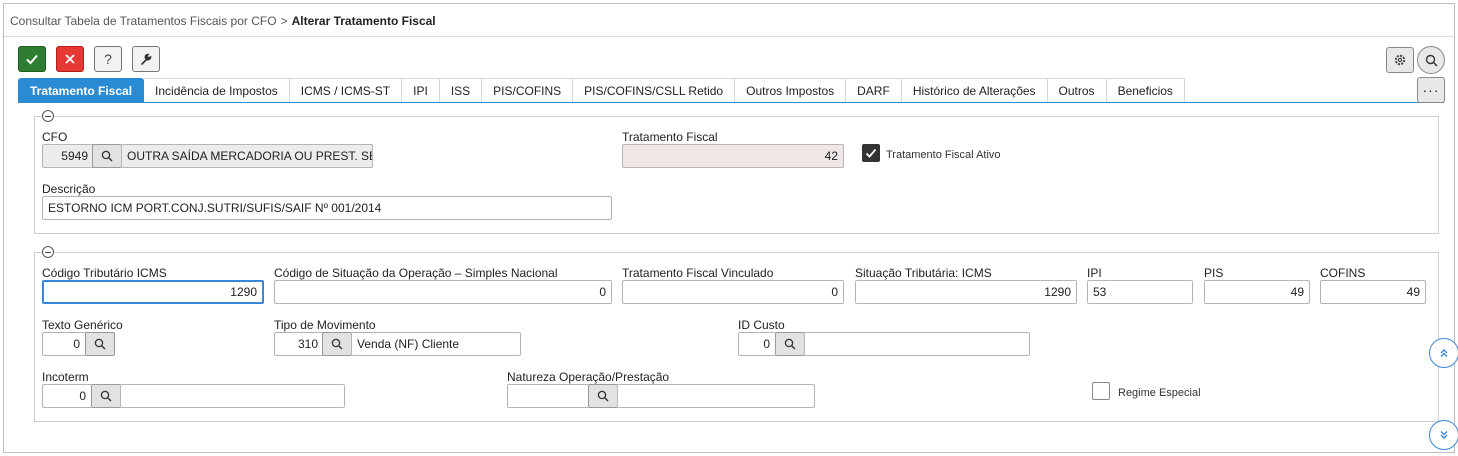  What do you see at coordinates (1140, 292) in the screenshot?
I see `ipi-input: 53` at bounding box center [1140, 292].